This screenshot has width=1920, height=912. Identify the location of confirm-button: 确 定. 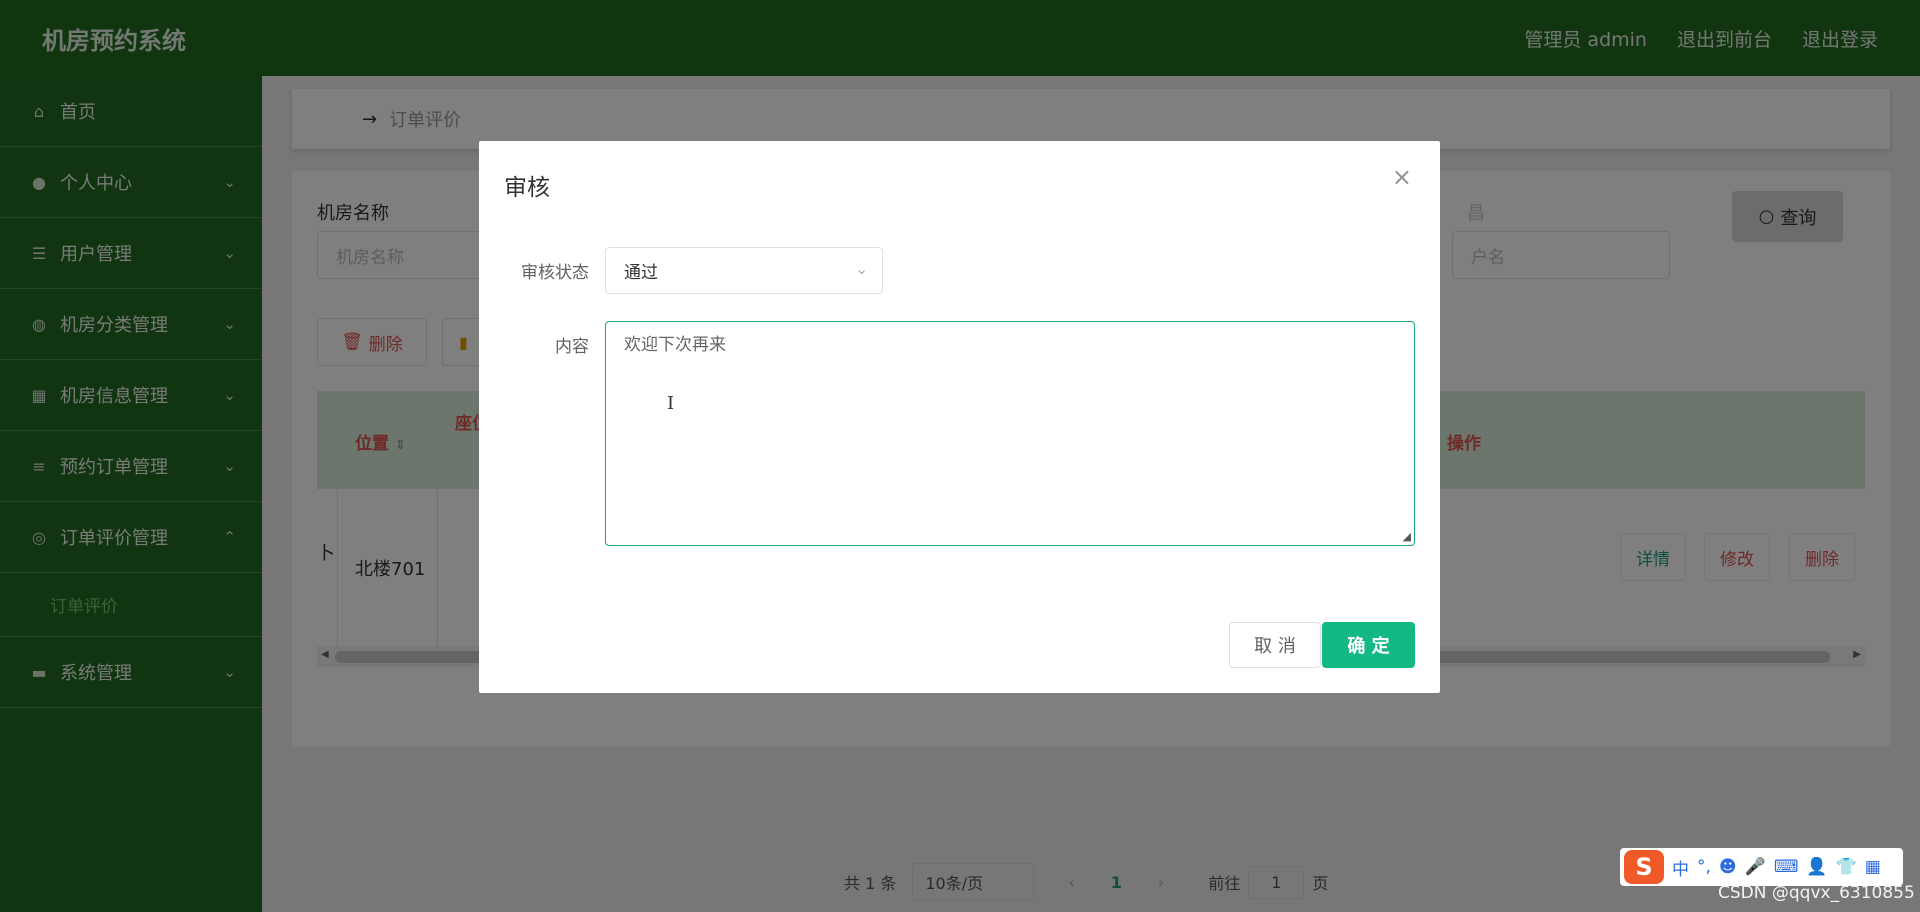
(1368, 645).